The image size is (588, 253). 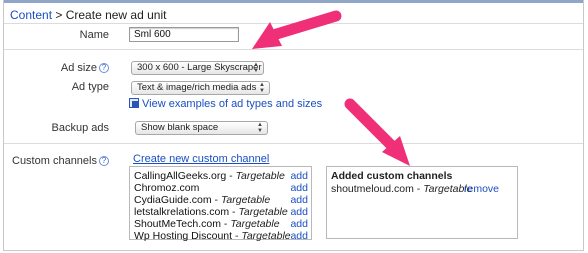 I want to click on top-strip, so click(x=293, y=1).